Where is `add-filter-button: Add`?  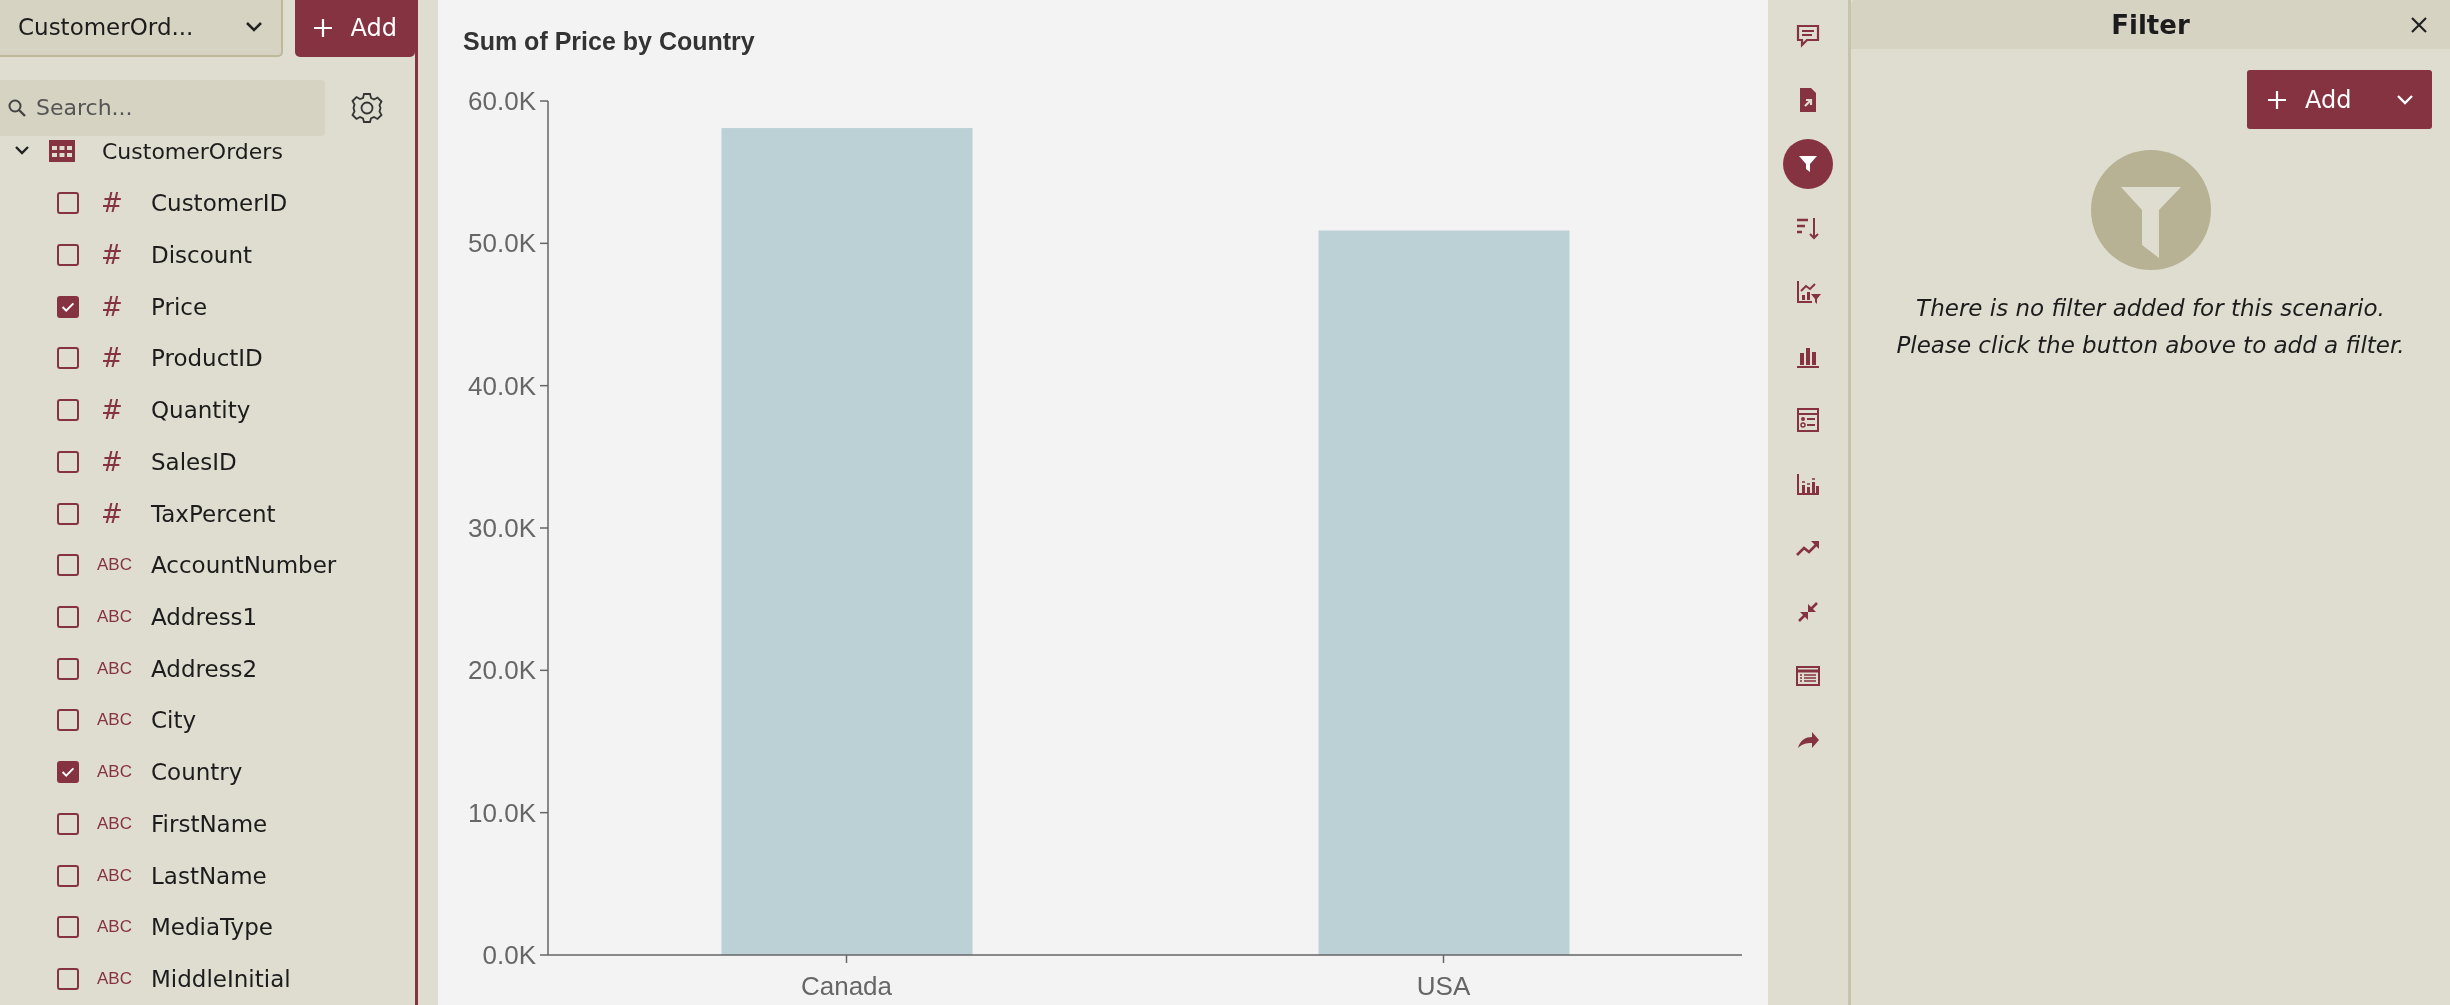
add-filter-button: Add is located at coordinates (2339, 99).